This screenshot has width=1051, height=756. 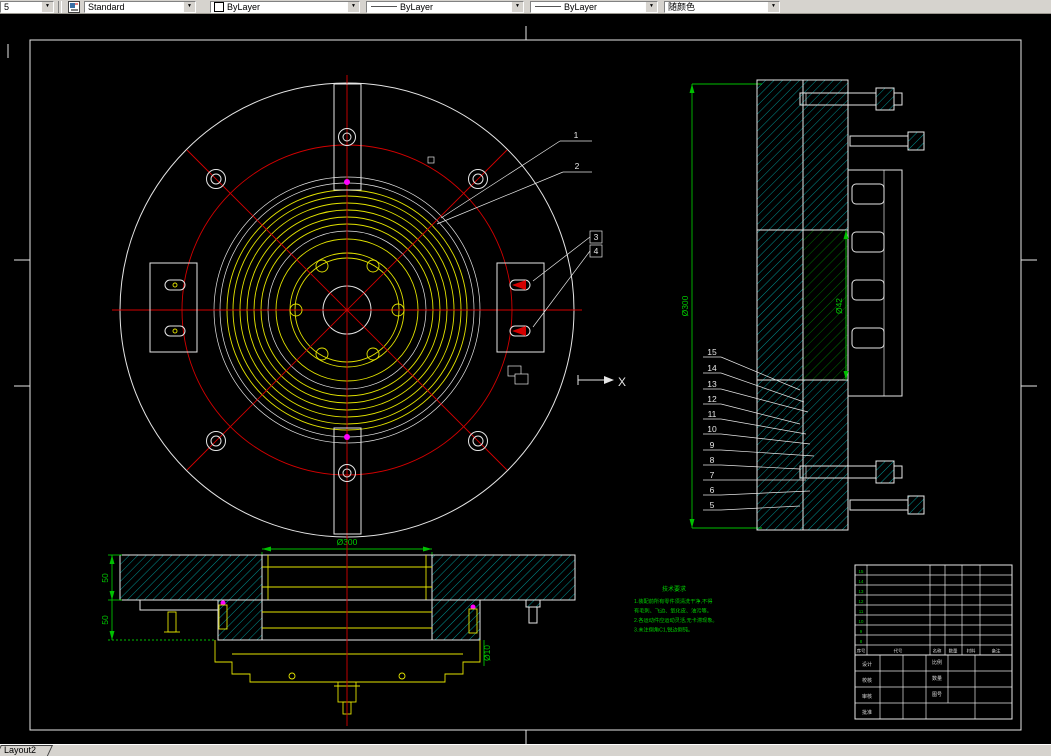 What do you see at coordinates (867, 680) in the screenshot?
I see `sign-label-check: 校核` at bounding box center [867, 680].